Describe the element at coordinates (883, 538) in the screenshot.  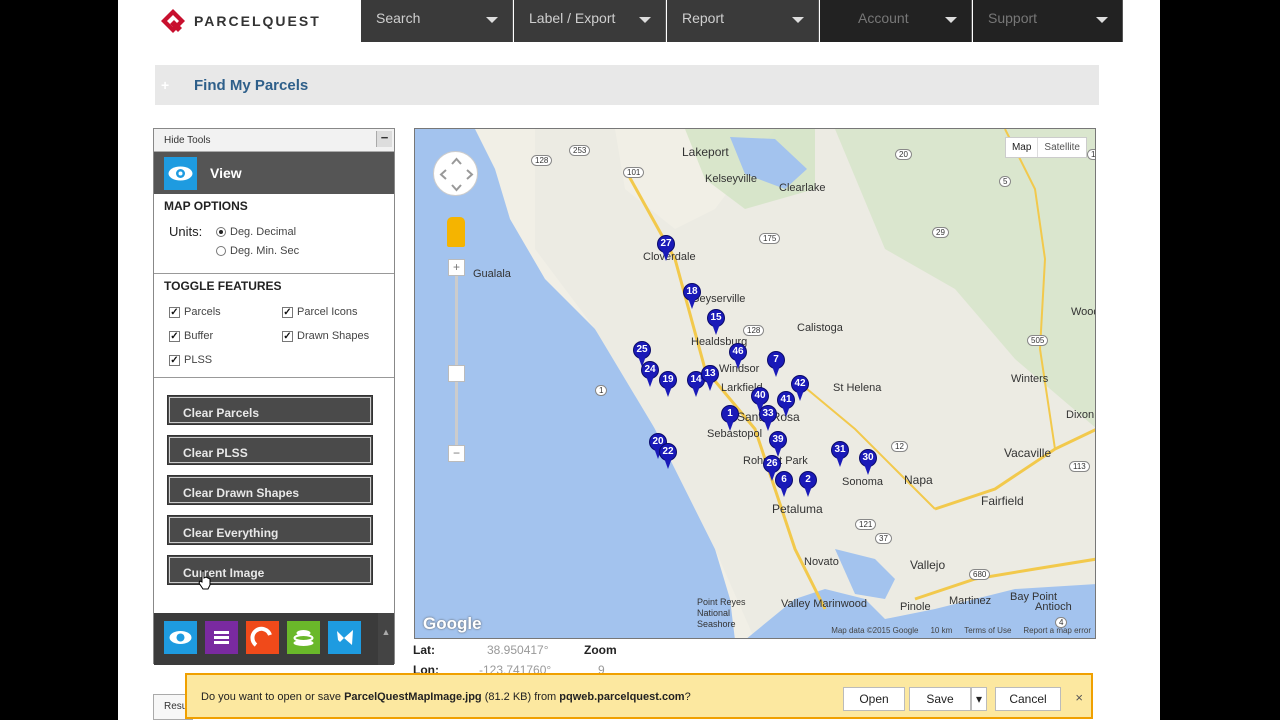
I see `route-shield: 37` at that location.